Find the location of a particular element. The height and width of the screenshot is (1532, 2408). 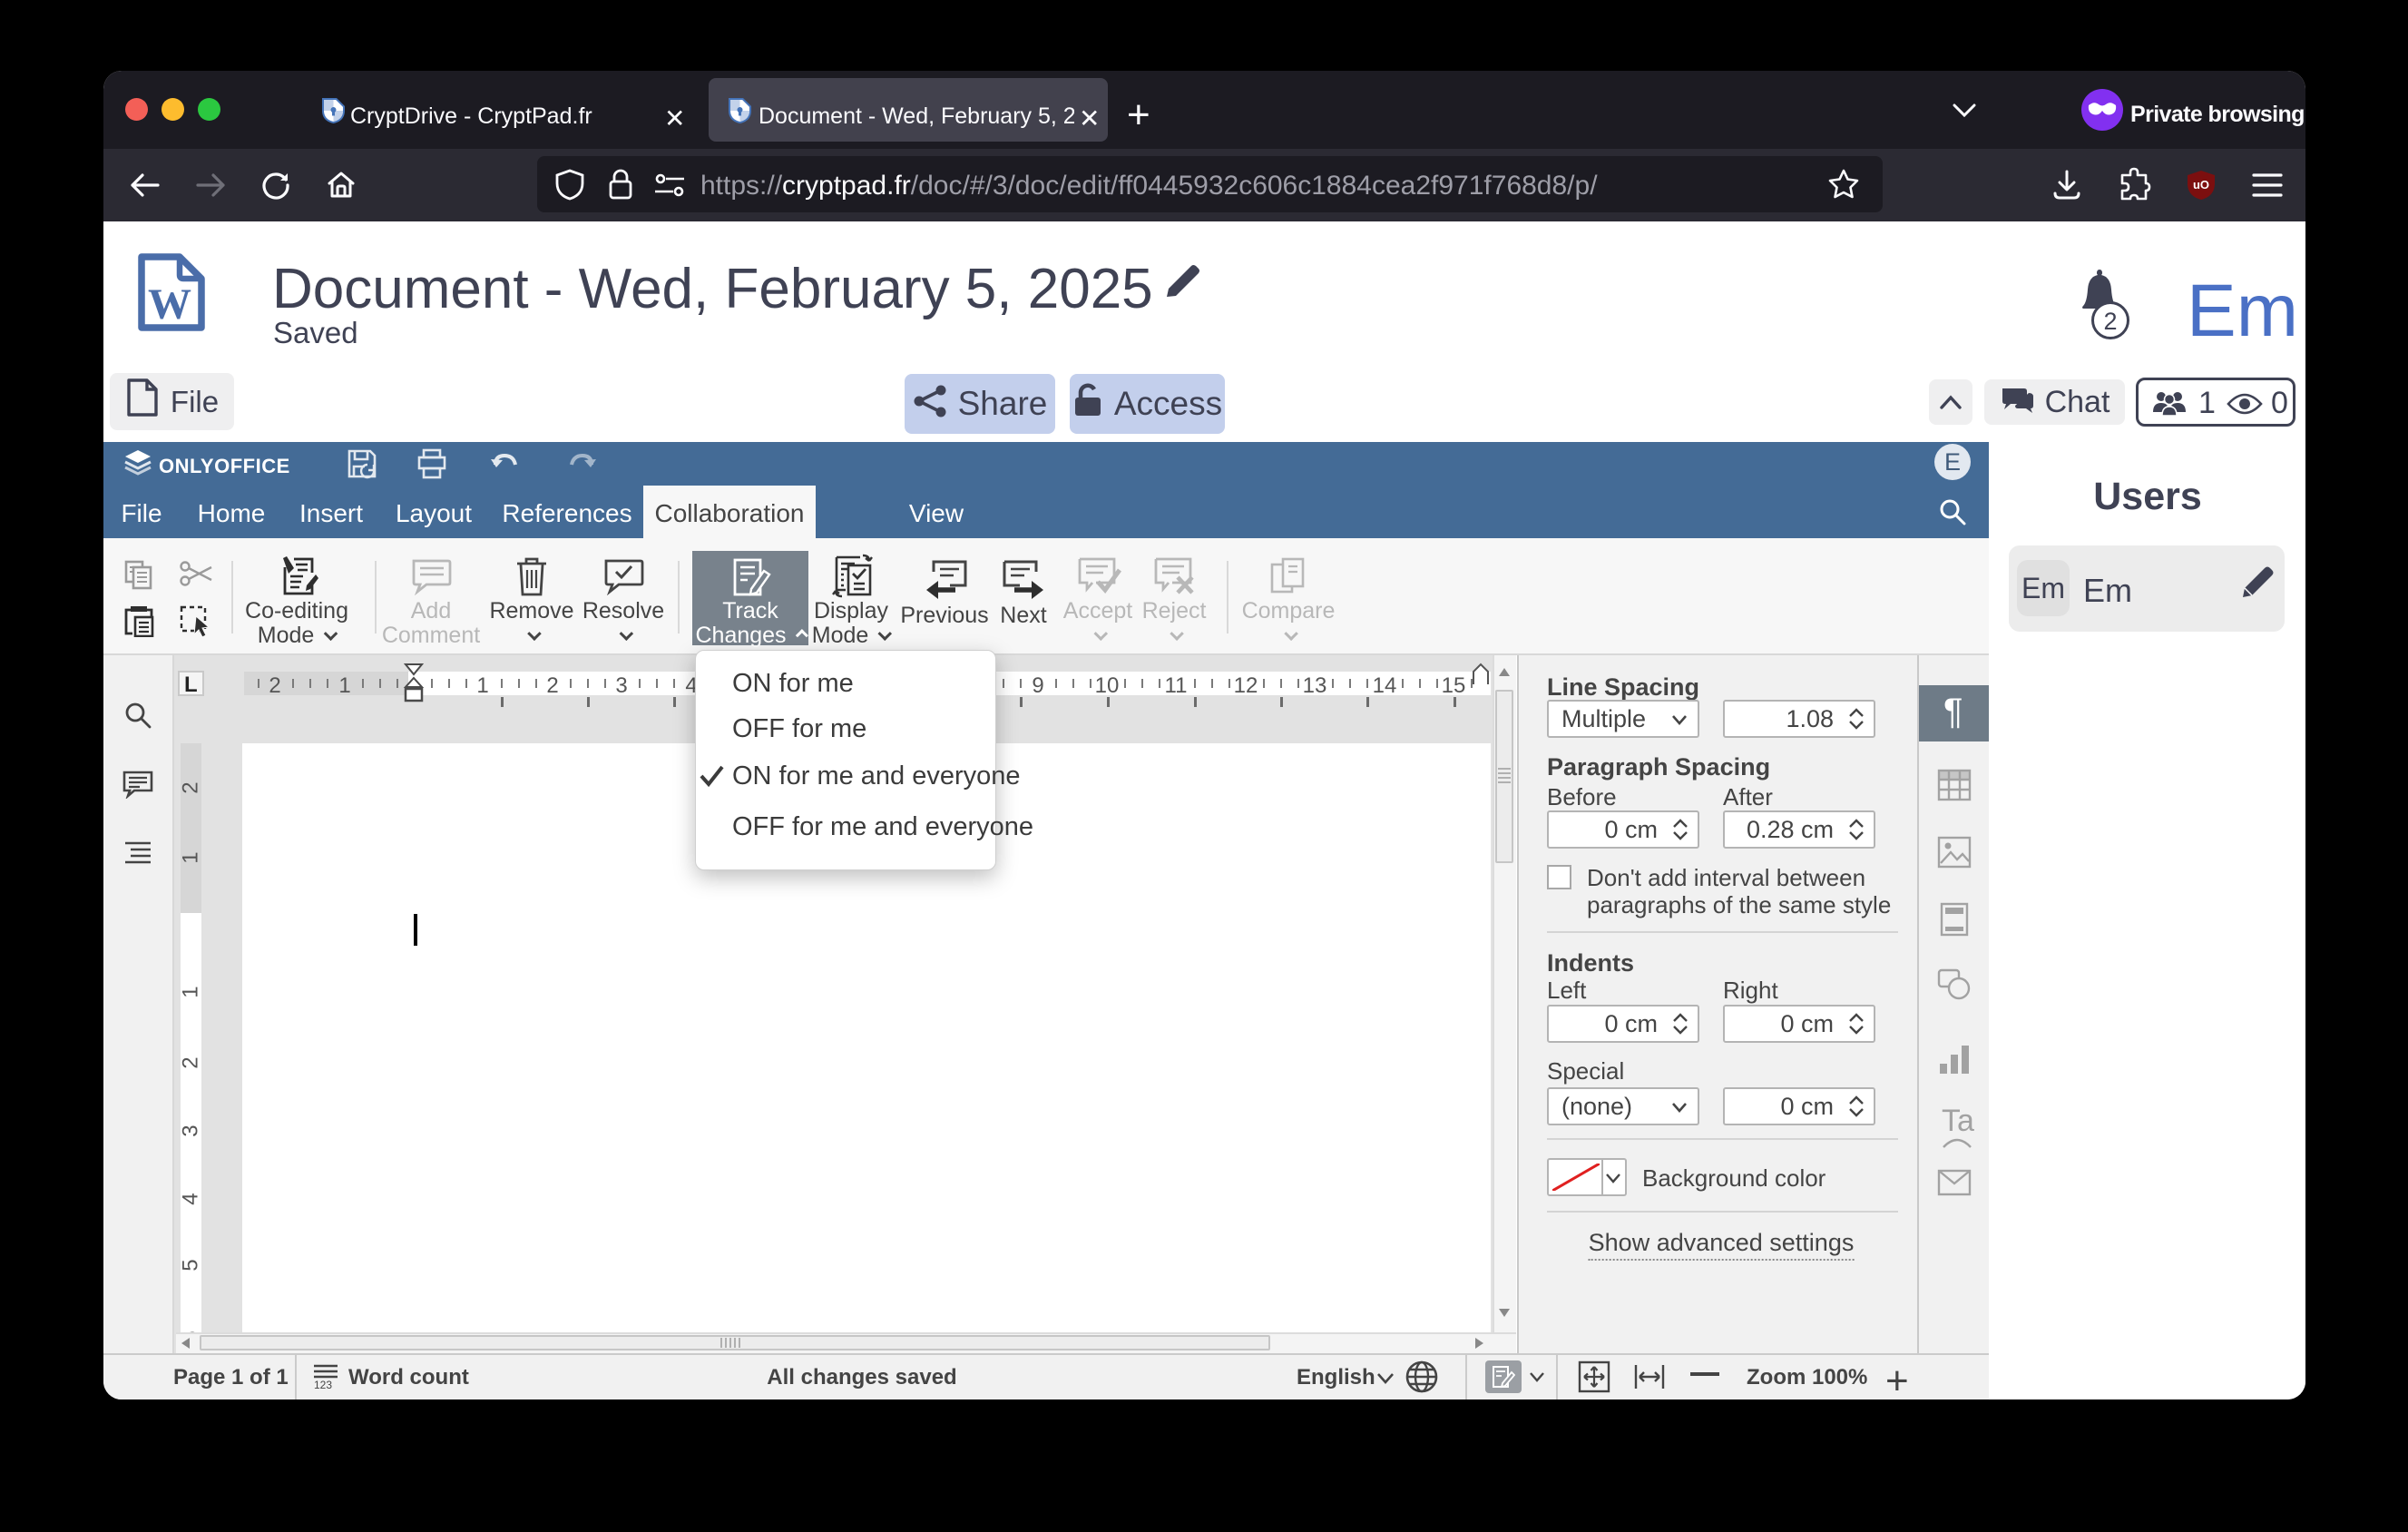

svg-text: 123 is located at coordinates (323, 1384).